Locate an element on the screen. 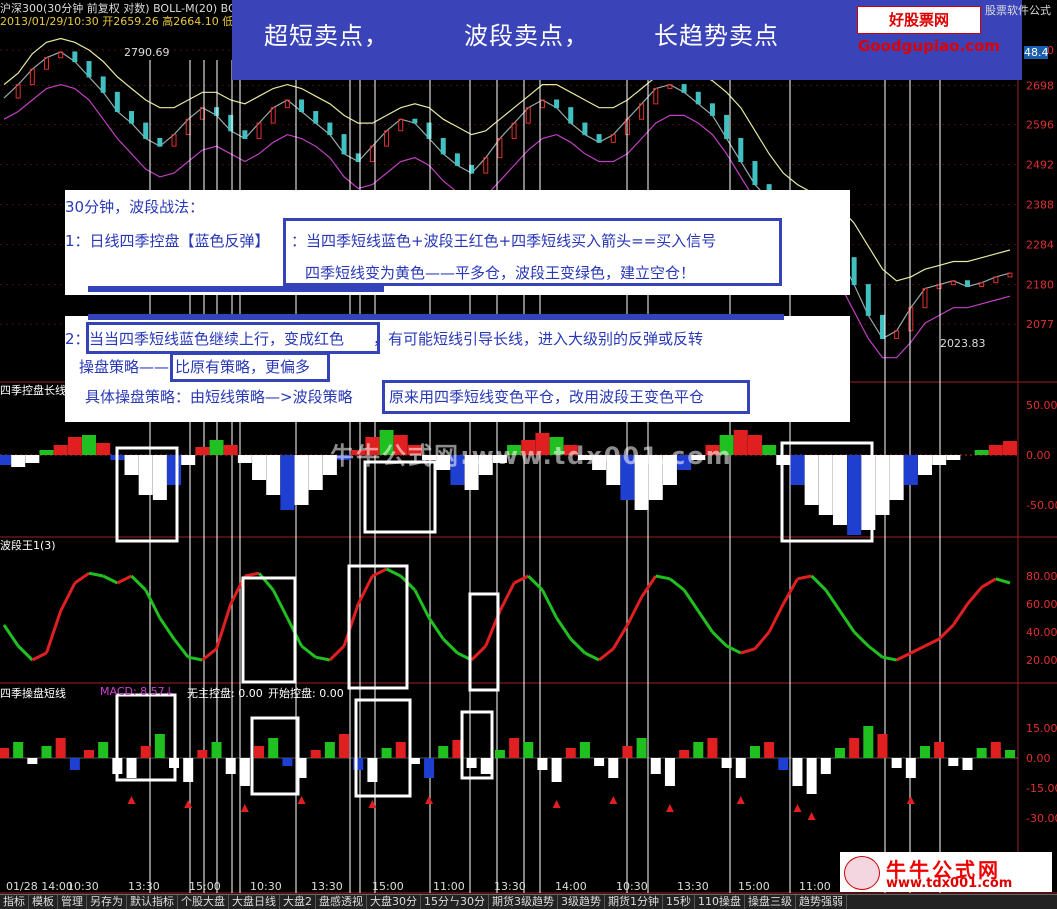 This screenshot has width=1057, height=909. price-tick-4: 2388 is located at coordinates (1040, 205).